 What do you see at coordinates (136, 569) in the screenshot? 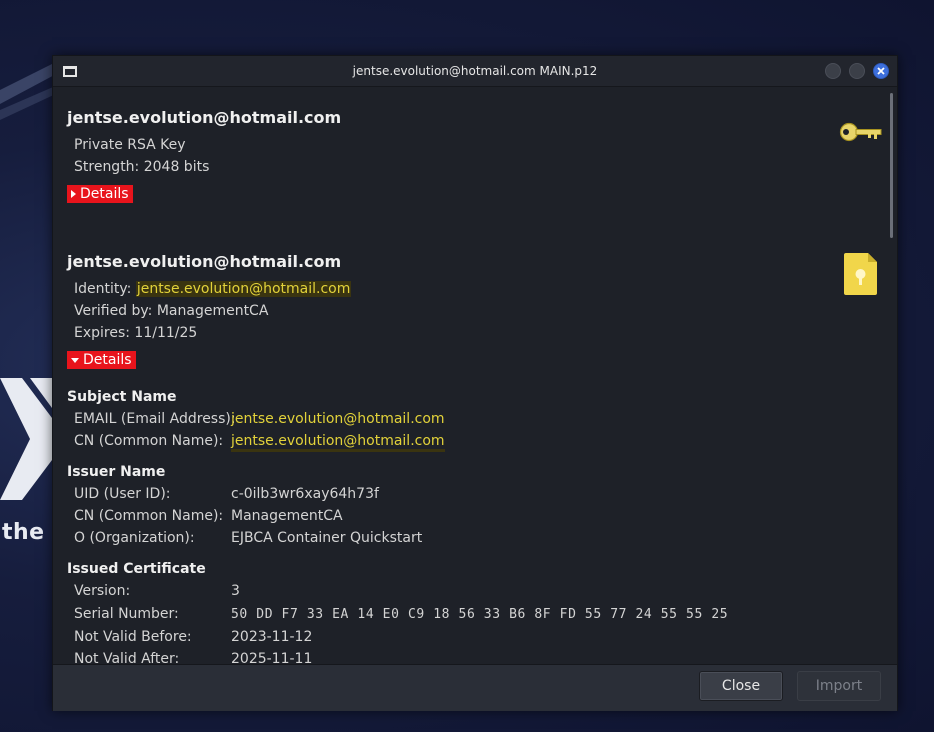
I see `issued-certificate-heading: Issued Certificate` at bounding box center [136, 569].